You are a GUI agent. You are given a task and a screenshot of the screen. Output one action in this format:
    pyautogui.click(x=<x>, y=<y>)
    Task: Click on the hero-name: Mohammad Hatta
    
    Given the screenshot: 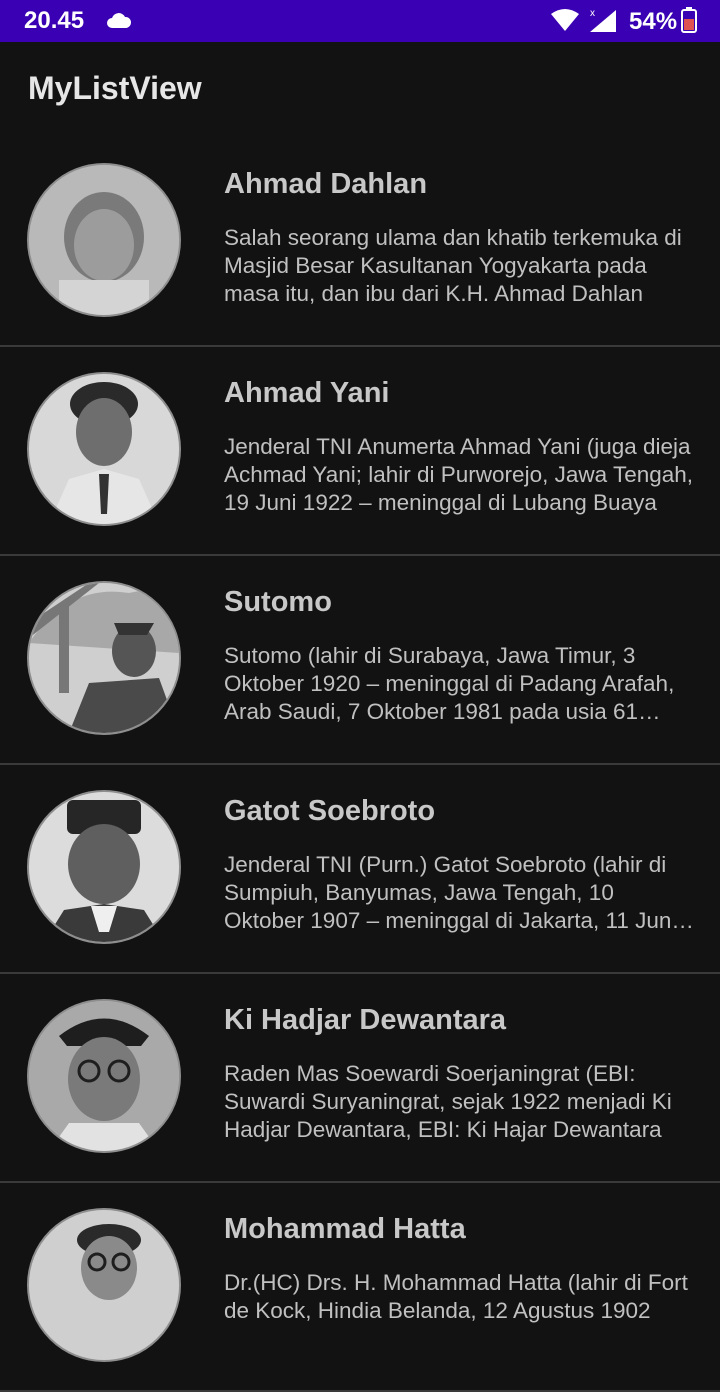 What is the action you would take?
    pyautogui.click(x=345, y=1229)
    